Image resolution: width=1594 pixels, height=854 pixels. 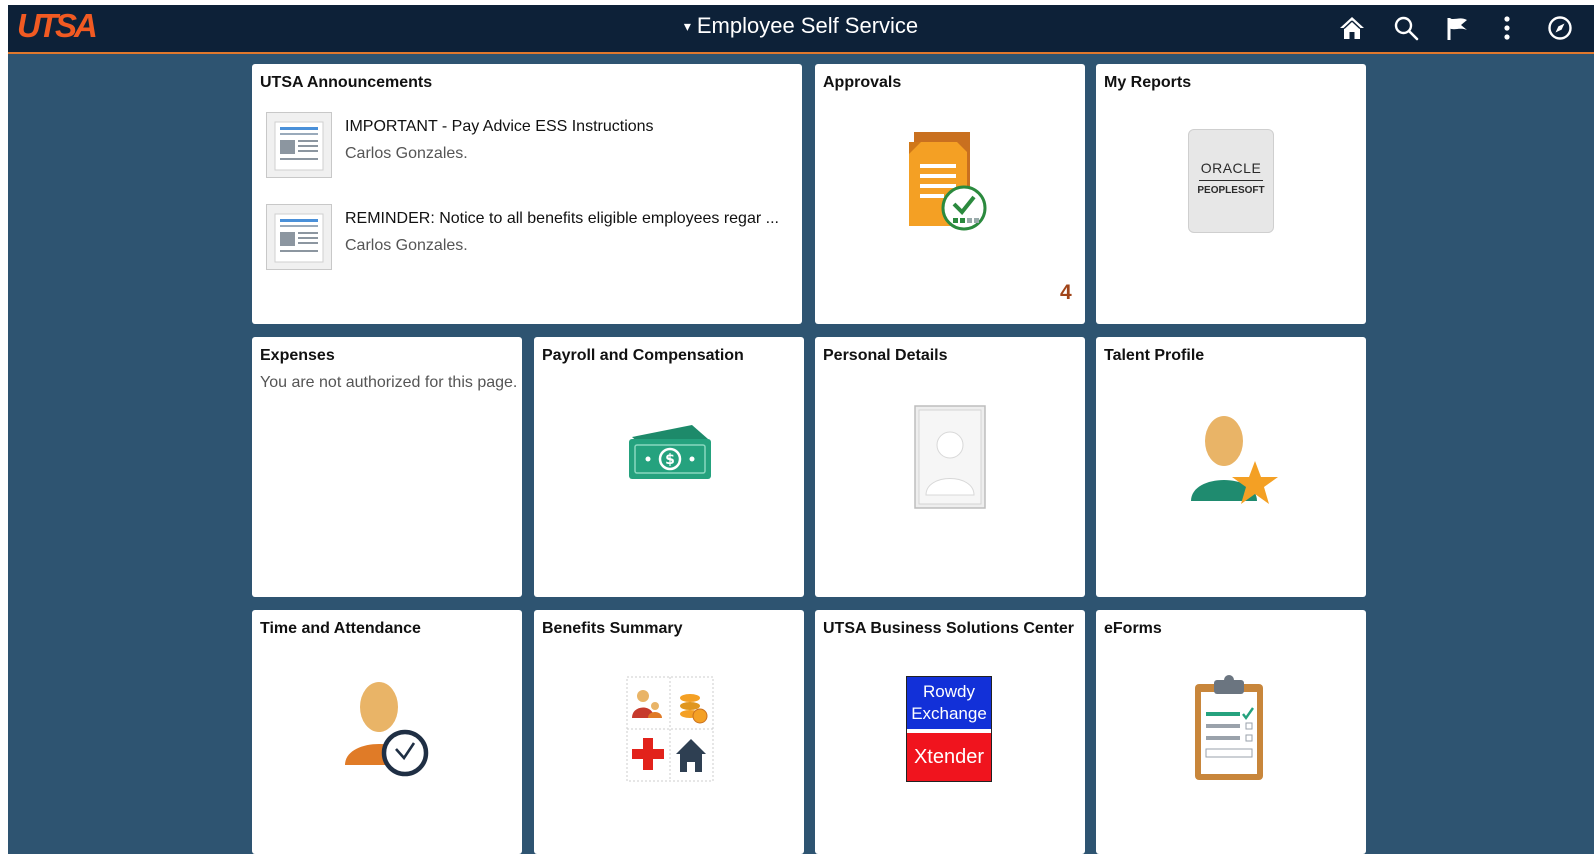 I want to click on tile-personal-details: Personal Details, so click(x=950, y=467).